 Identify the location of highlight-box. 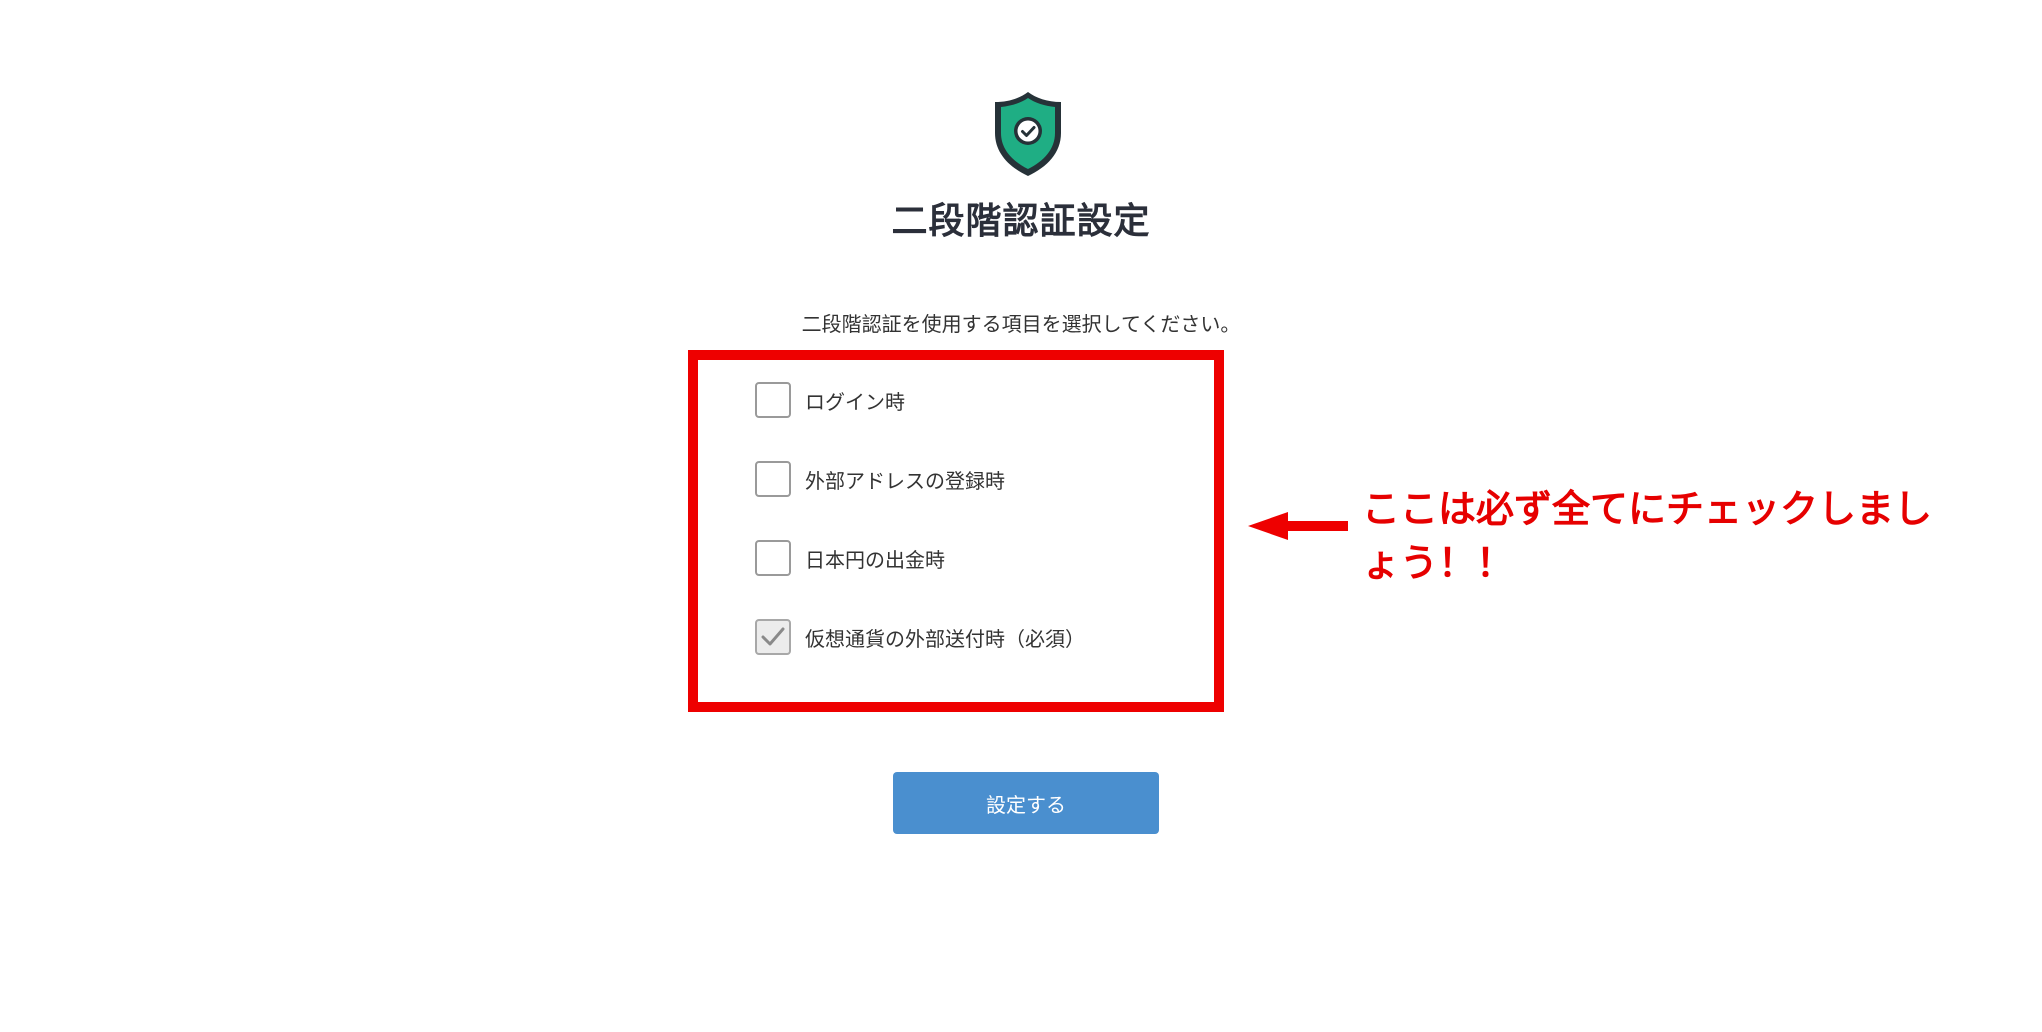
(956, 531).